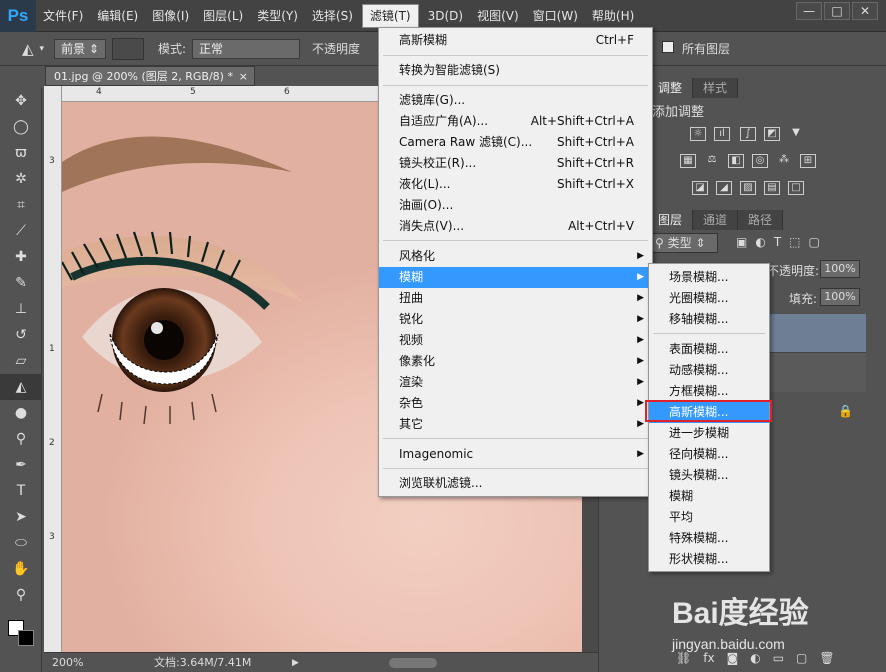 This screenshot has width=886, height=672. Describe the element at coordinates (826, 658) in the screenshot. I see `trash-icon: 🗑` at that location.